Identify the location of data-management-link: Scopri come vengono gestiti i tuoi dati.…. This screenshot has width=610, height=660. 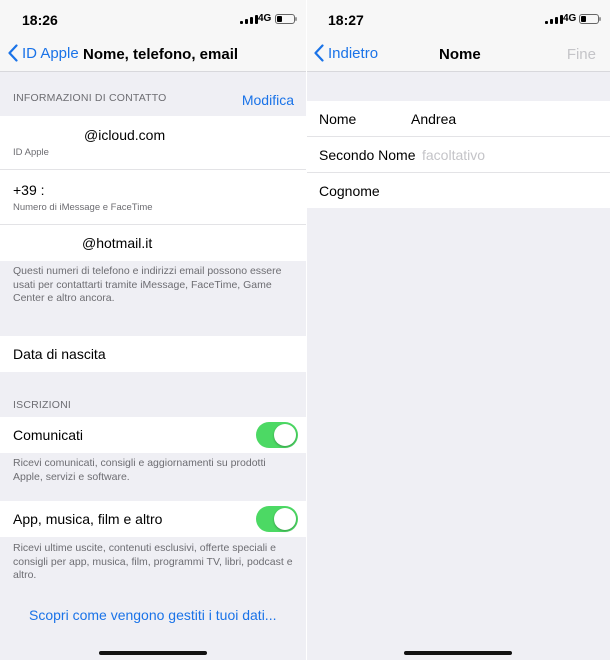
(152, 615).